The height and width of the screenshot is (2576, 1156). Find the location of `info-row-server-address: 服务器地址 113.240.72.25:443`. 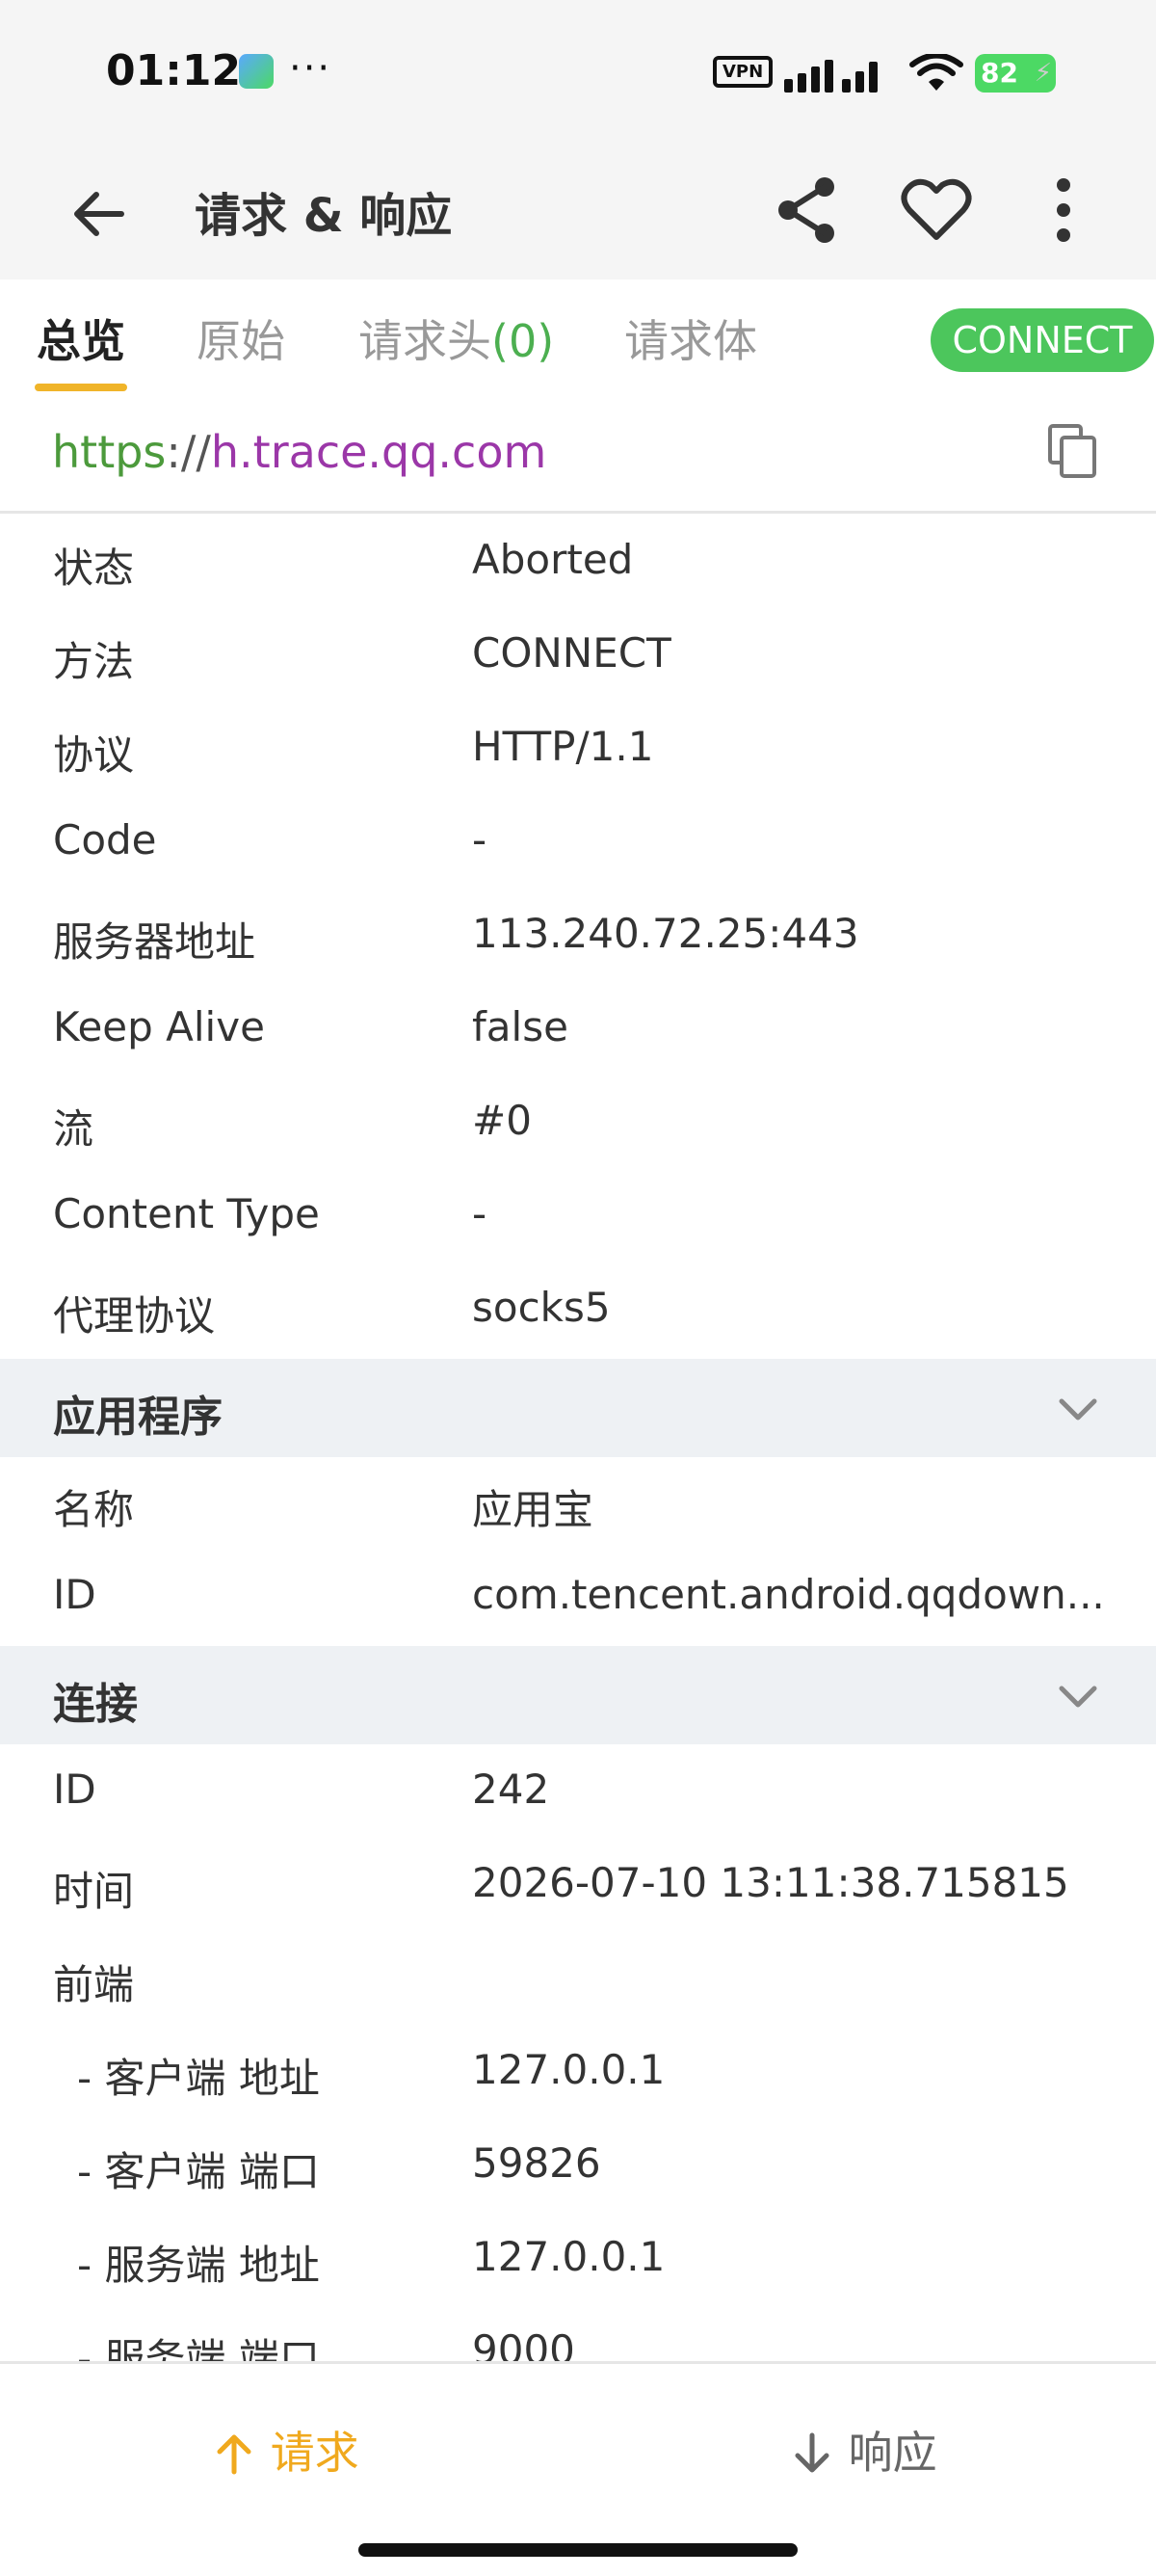

info-row-server-address: 服务器地址 113.240.72.25:443 is located at coordinates (578, 937).